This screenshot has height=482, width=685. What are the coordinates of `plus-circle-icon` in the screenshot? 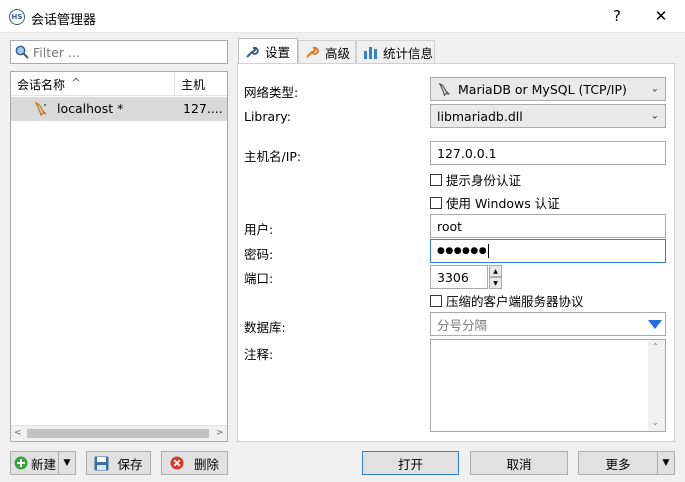 It's located at (21, 463).